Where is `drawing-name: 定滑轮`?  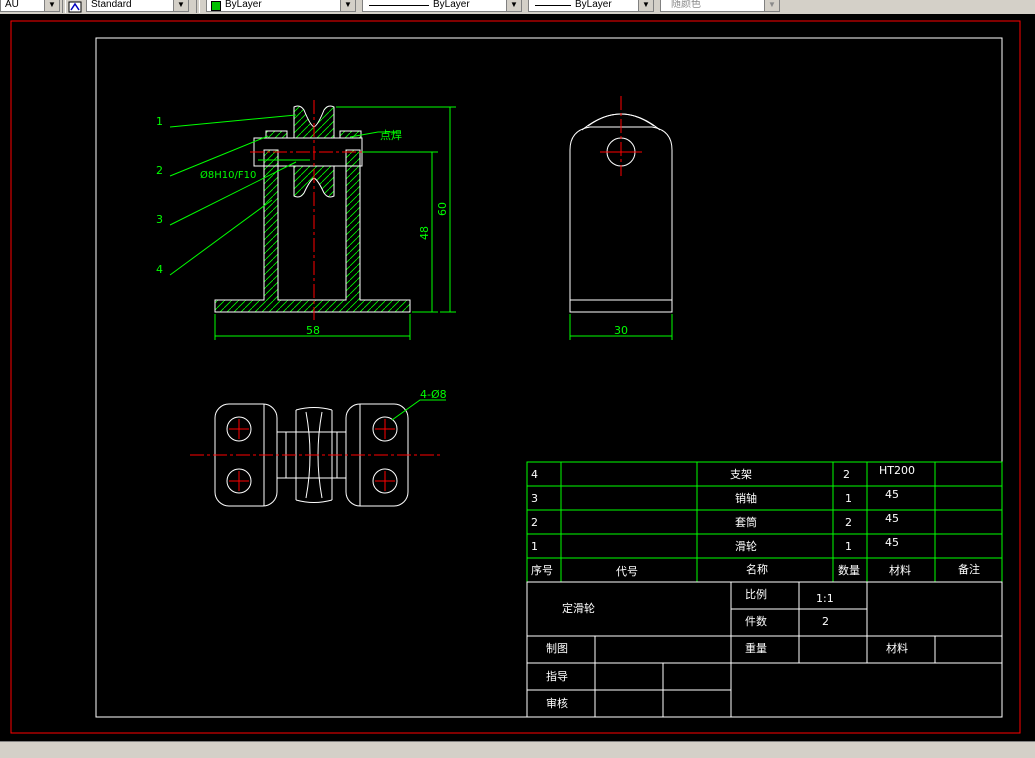
drawing-name: 定滑轮 is located at coordinates (578, 608).